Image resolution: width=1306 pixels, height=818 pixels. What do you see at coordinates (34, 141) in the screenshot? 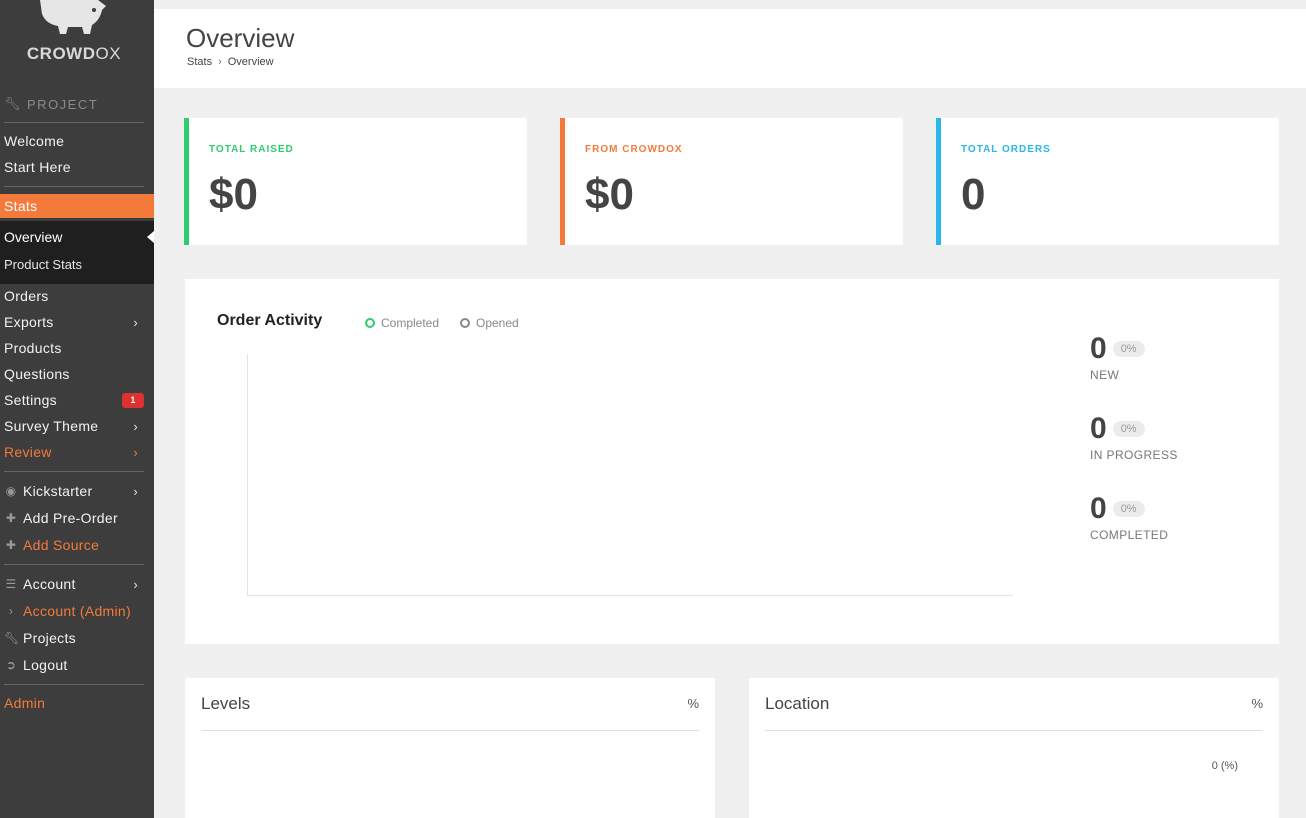
I see `sidebar-item-label: Welcome` at bounding box center [34, 141].